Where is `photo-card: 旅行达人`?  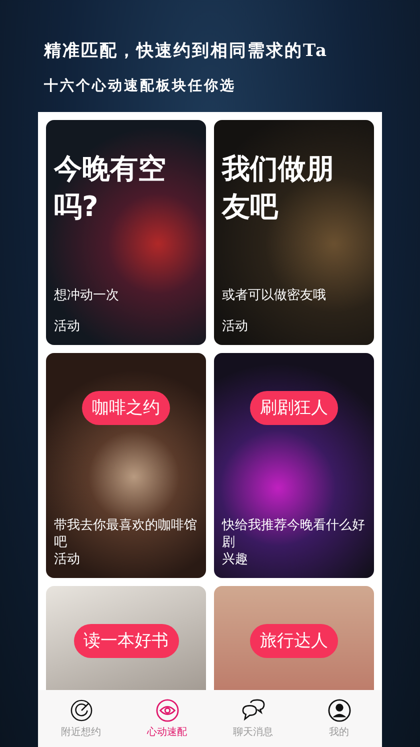 photo-card: 旅行达人 is located at coordinates (294, 638).